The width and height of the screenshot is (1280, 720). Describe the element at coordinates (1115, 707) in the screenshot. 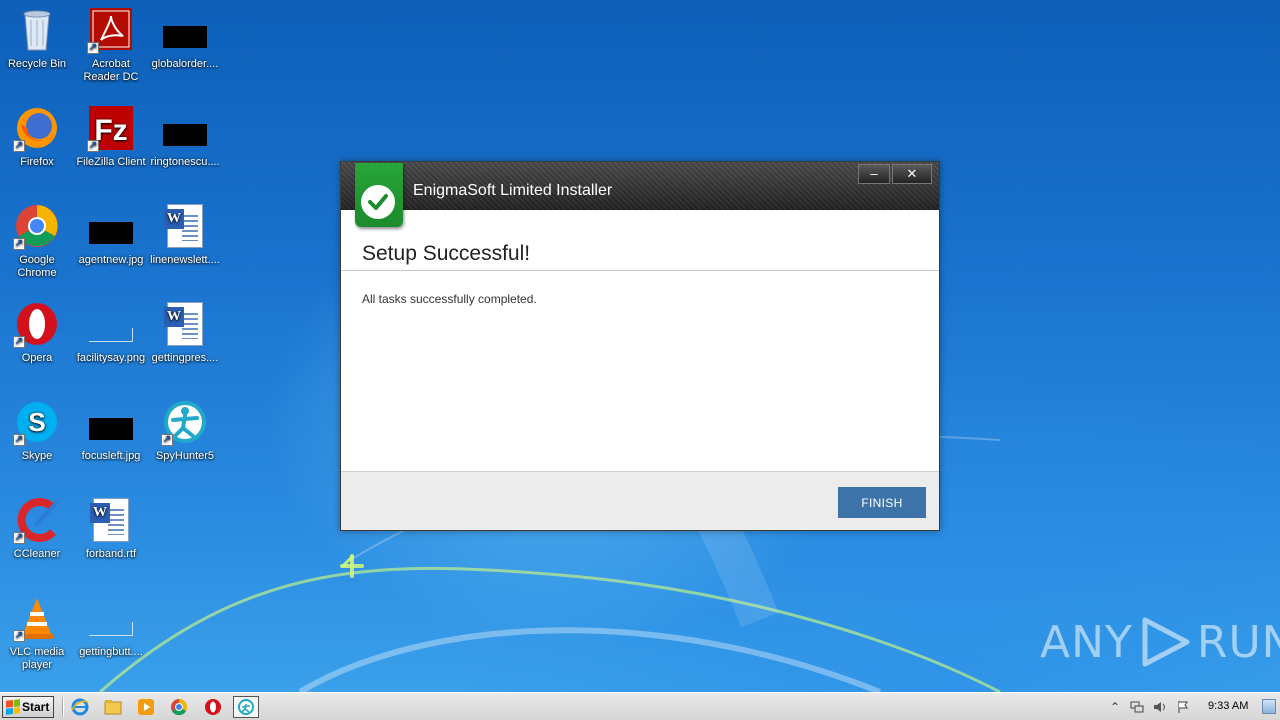

I see `show-hidden-icons-icon: ⌃` at that location.